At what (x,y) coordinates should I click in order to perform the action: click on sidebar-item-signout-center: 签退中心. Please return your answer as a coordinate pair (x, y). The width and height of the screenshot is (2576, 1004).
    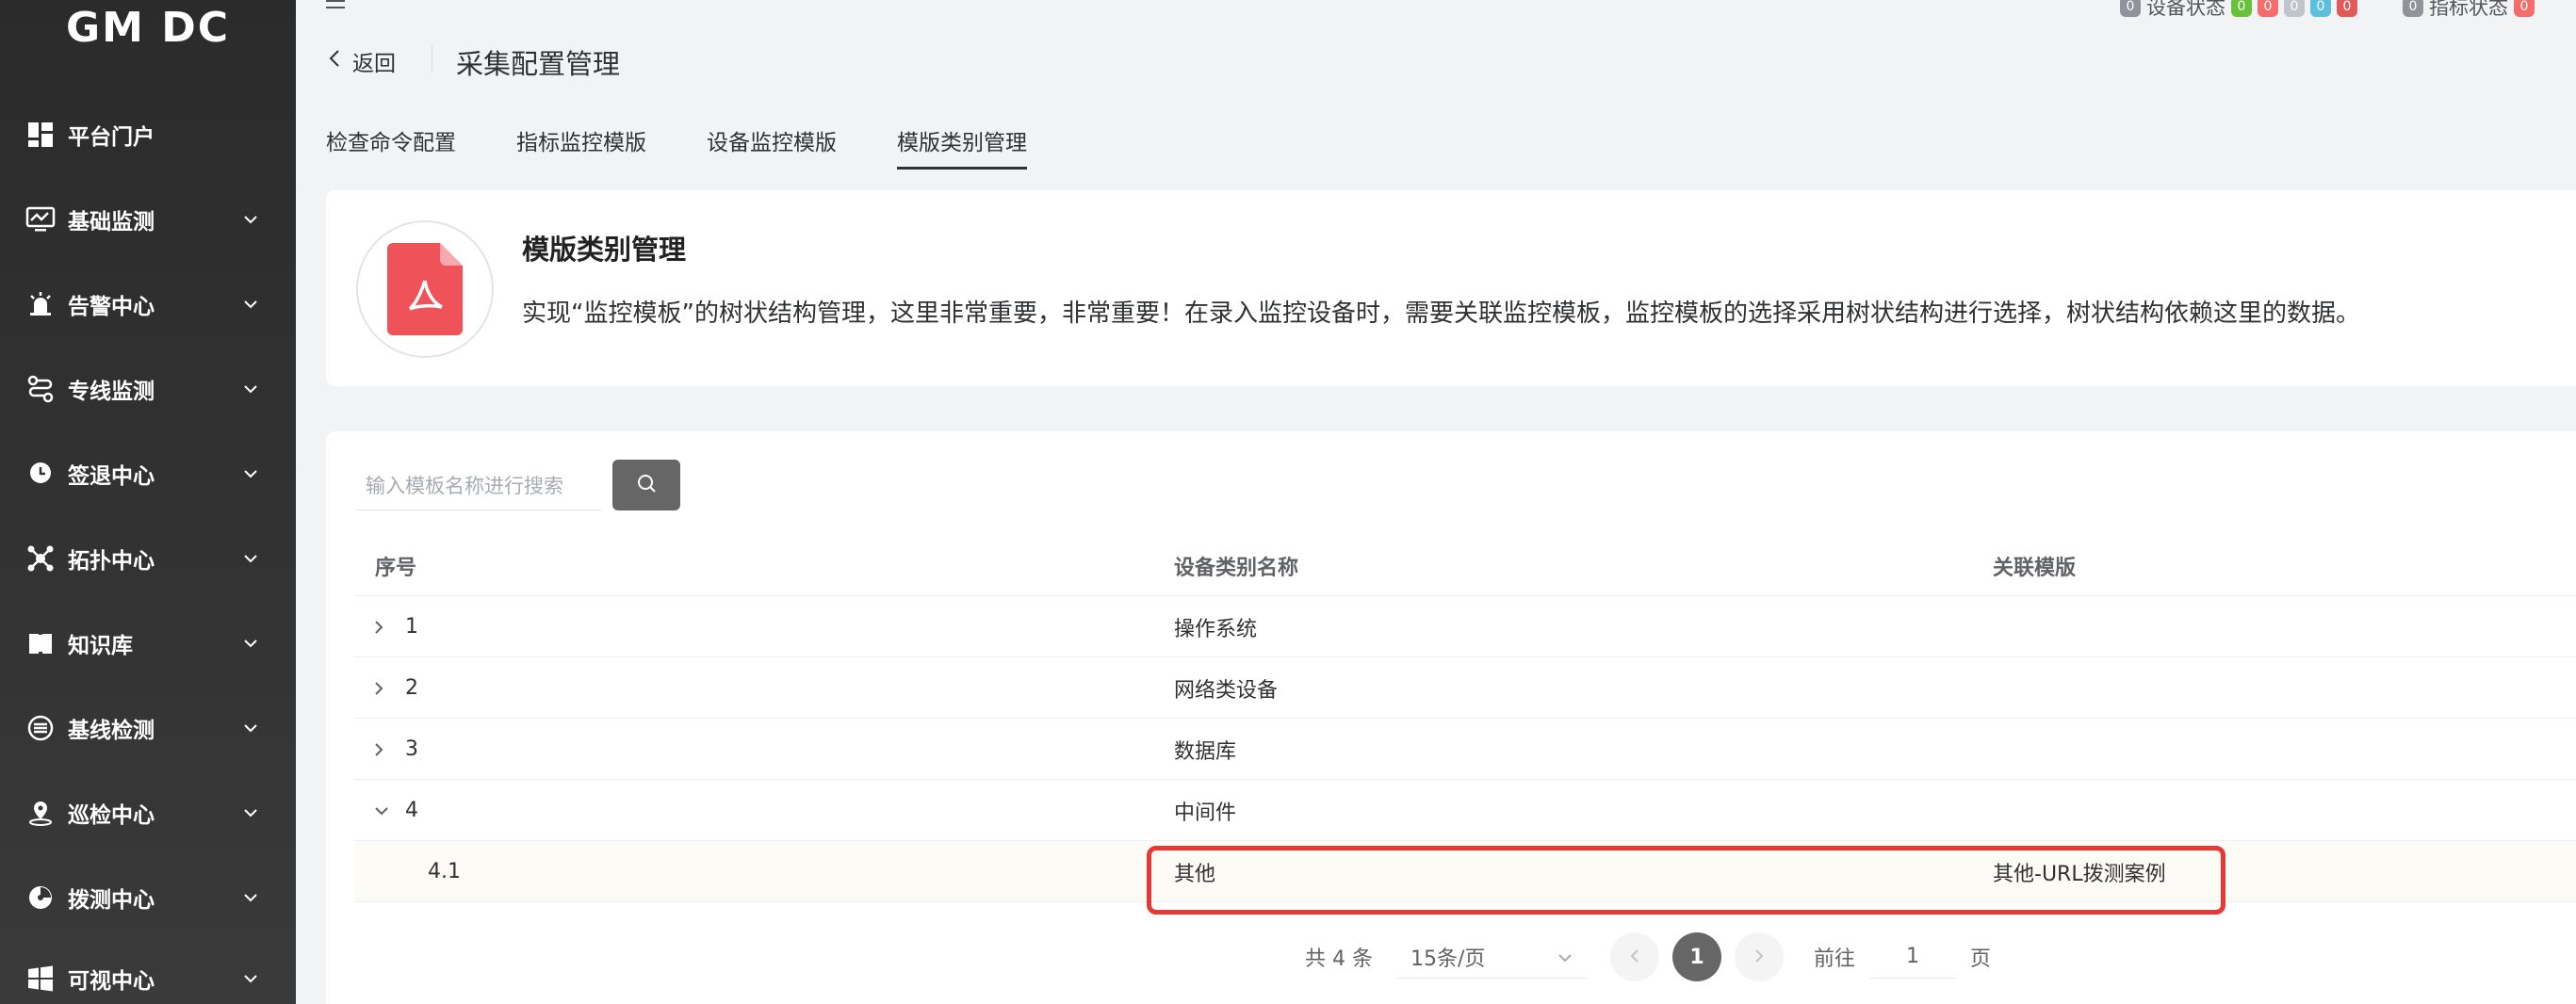
    Looking at the image, I should click on (148, 474).